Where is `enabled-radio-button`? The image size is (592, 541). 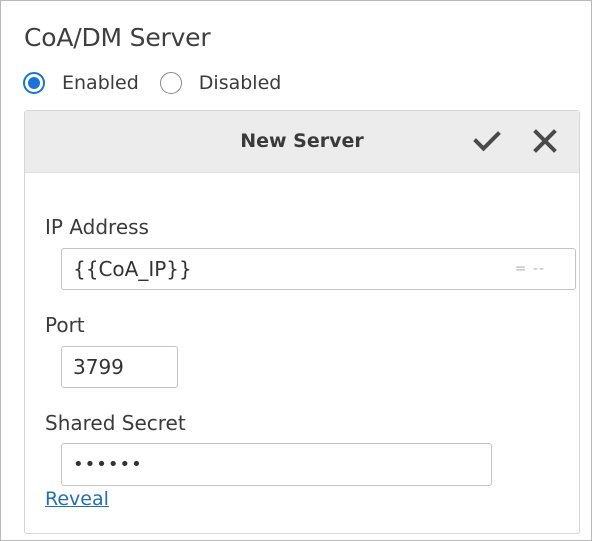 enabled-radio-button is located at coordinates (34, 83).